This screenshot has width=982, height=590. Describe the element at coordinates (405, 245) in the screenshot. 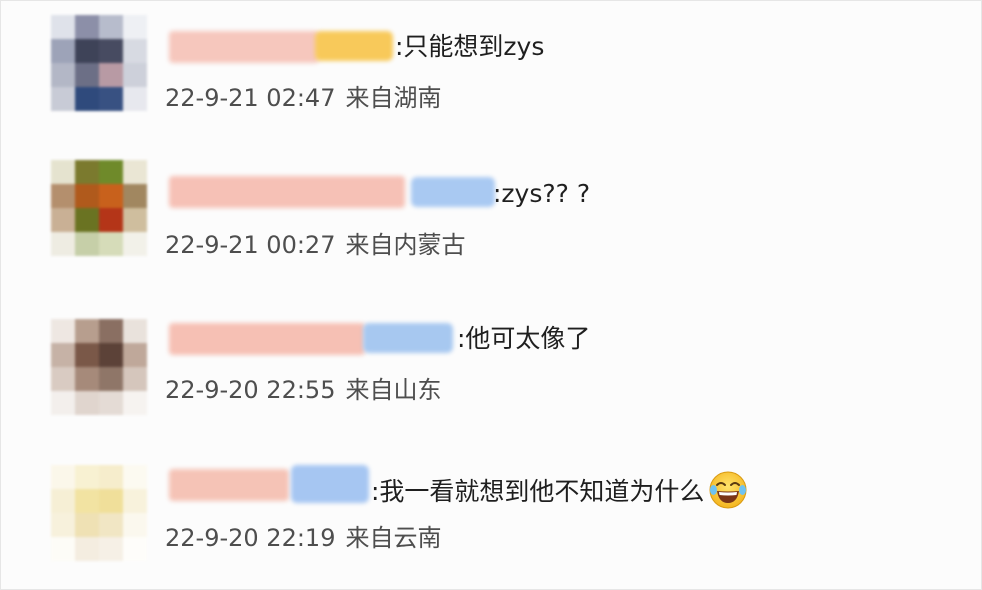

I see `comment-location: 来自内蒙古` at that location.